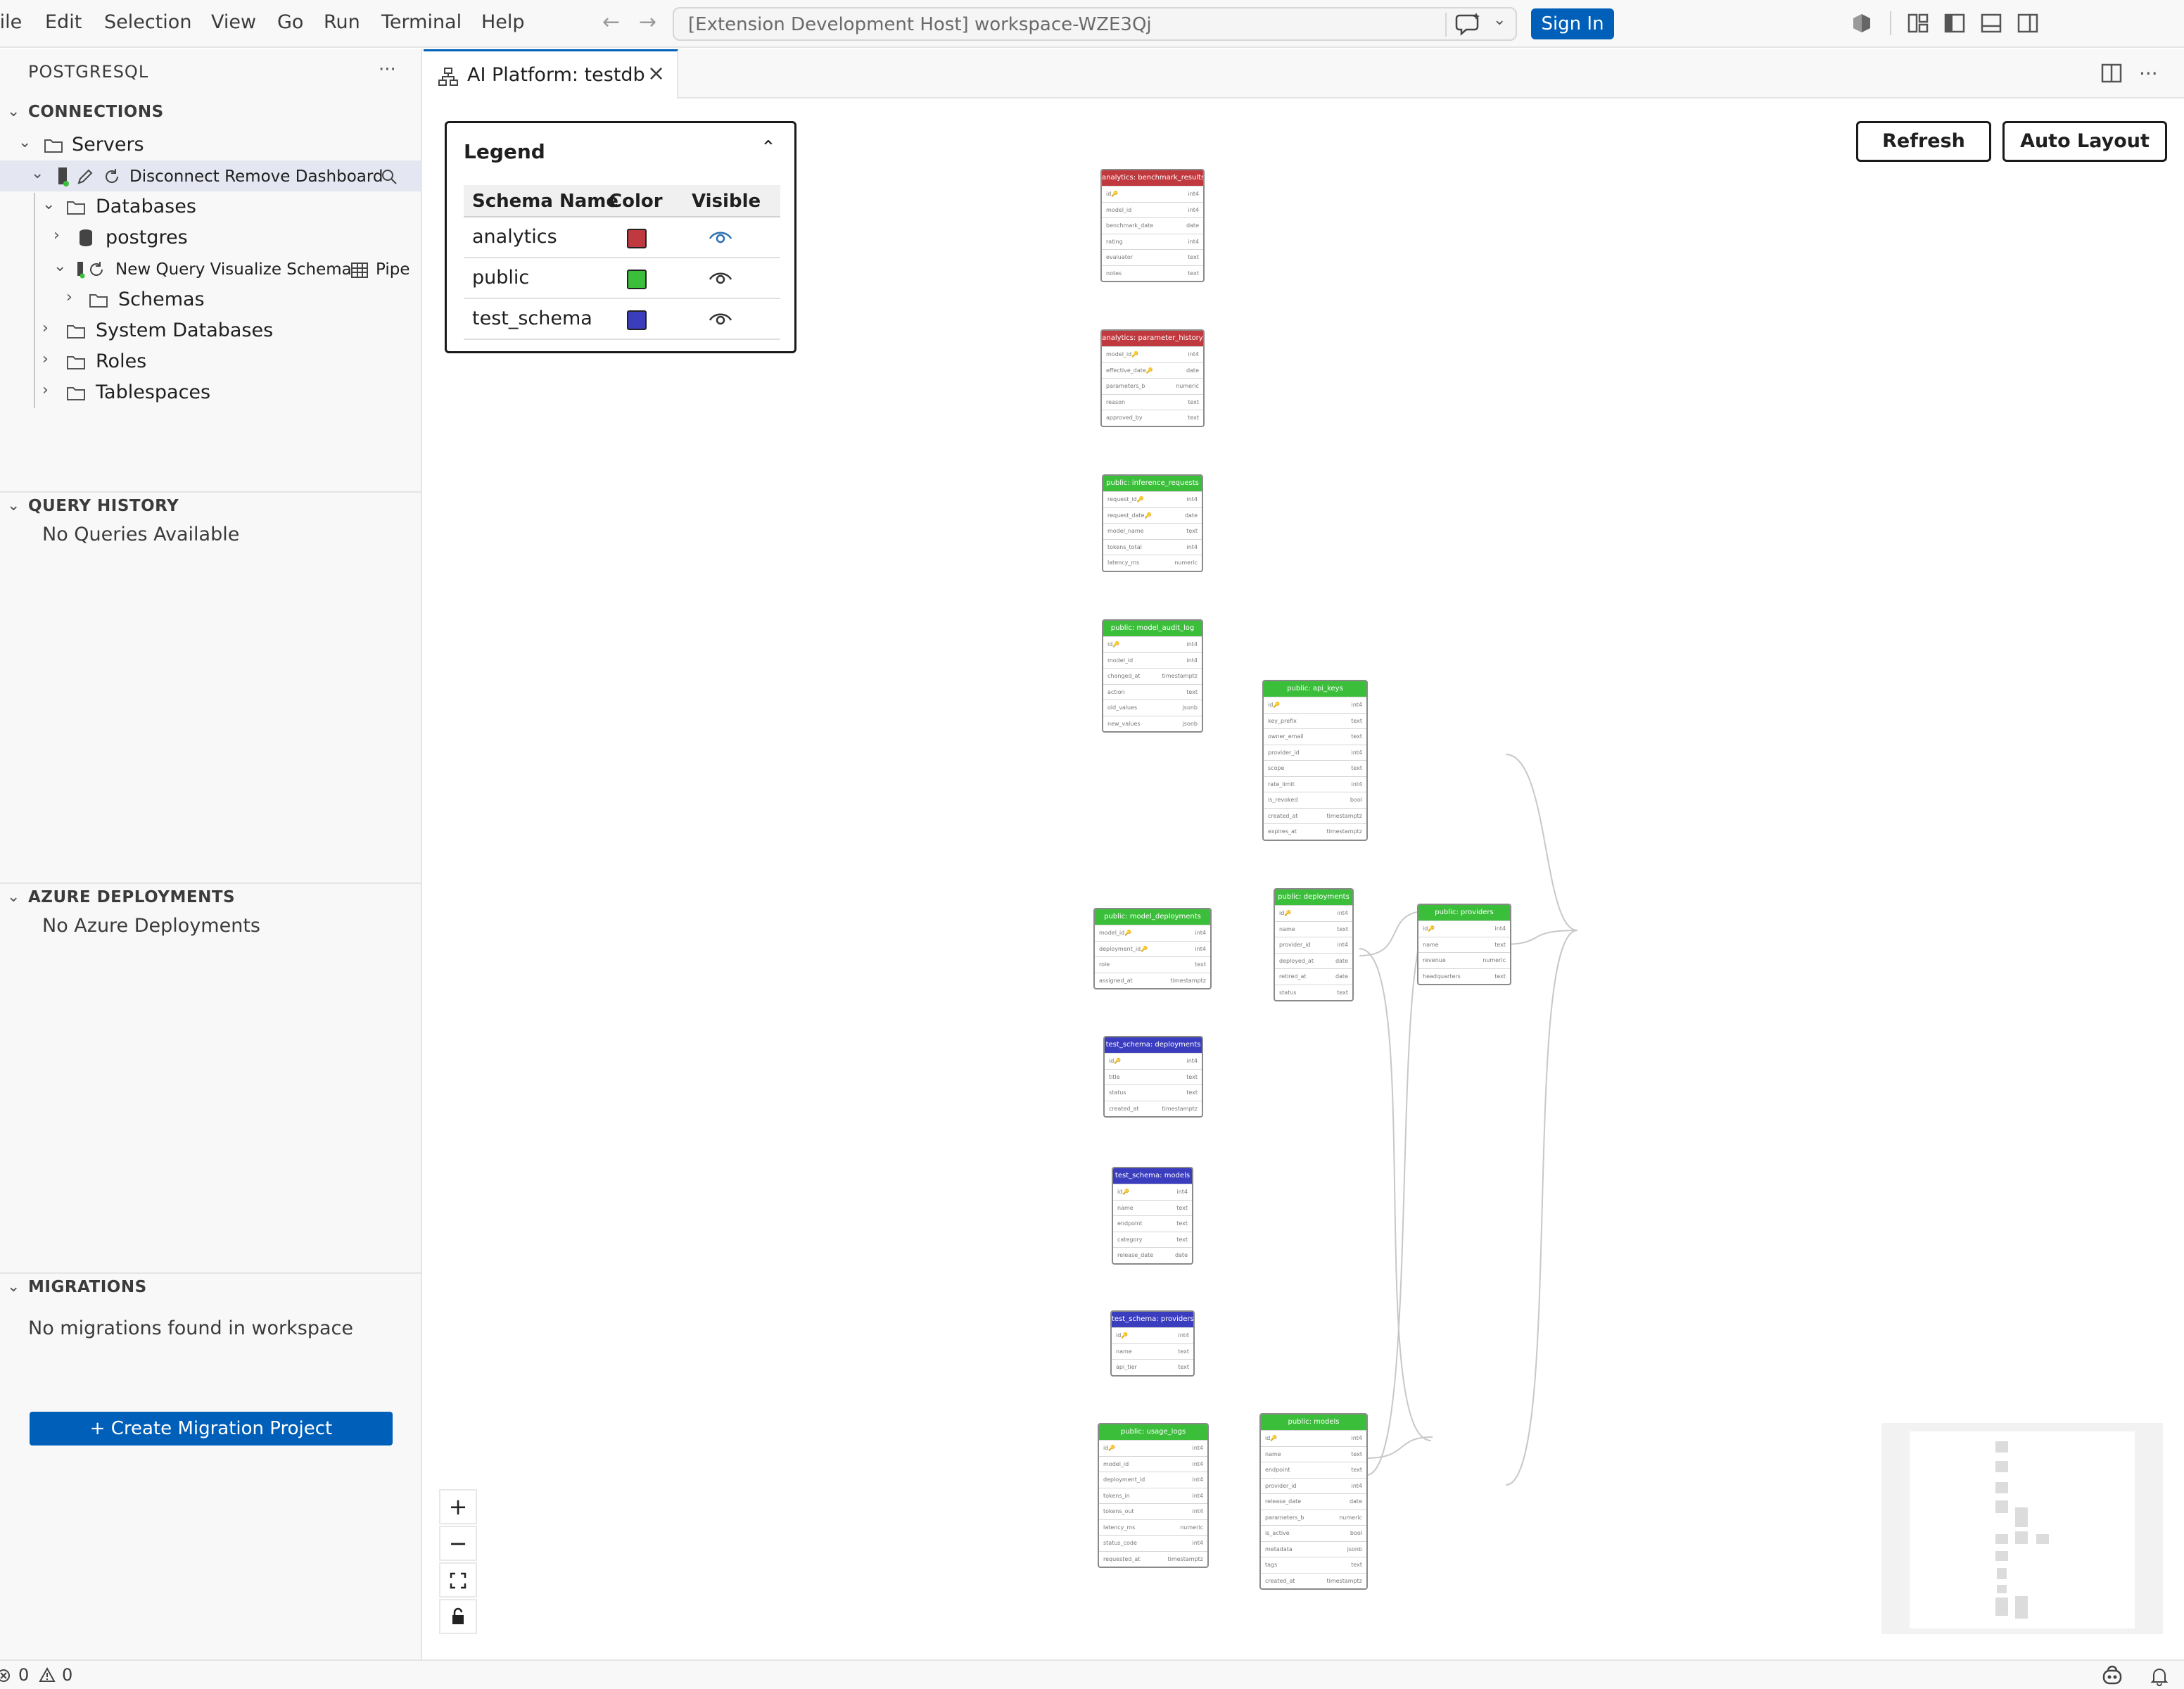 This screenshot has height=1689, width=2184. What do you see at coordinates (211, 114) in the screenshot?
I see `connections-header: ⌄ CONNECTIONS` at bounding box center [211, 114].